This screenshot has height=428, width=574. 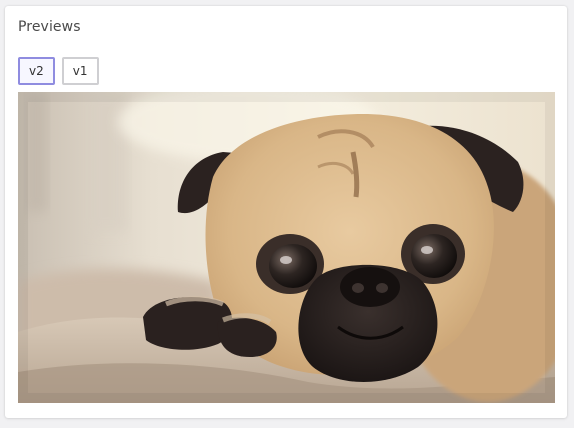 I want to click on tab-v2: v2, so click(x=36, y=71).